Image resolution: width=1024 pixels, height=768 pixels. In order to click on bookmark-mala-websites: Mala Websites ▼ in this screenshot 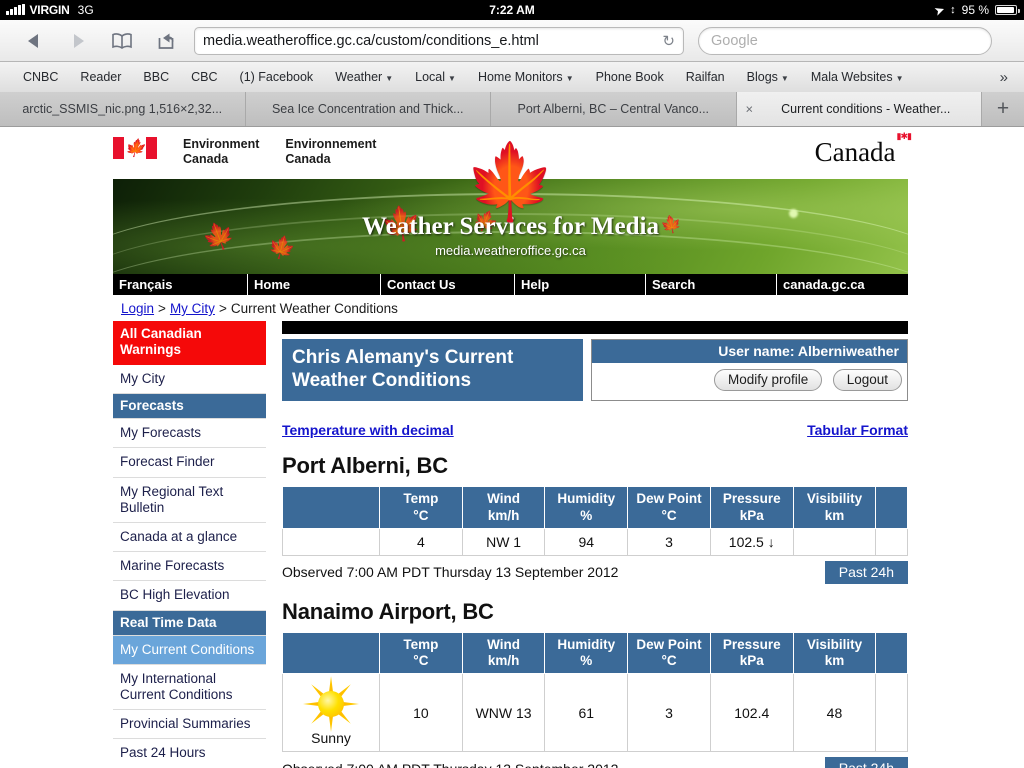, I will do `click(857, 77)`.